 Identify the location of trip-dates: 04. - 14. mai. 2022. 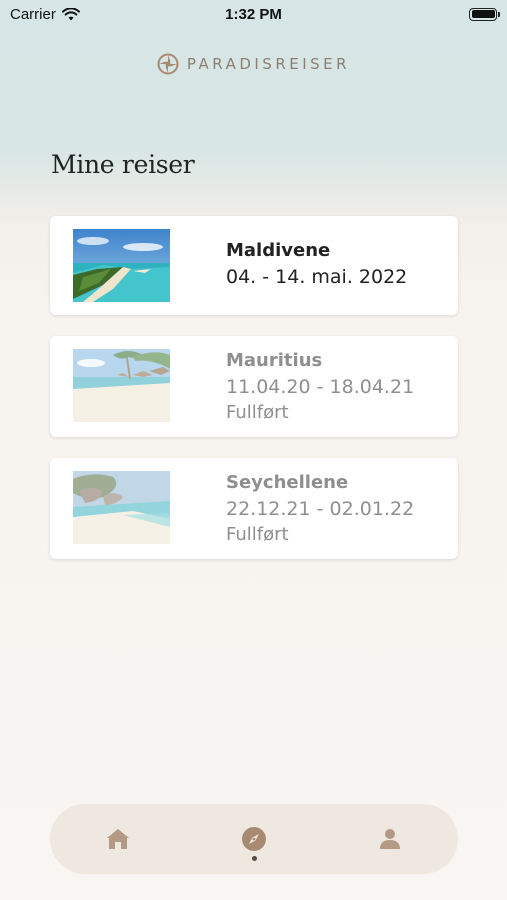
(317, 277).